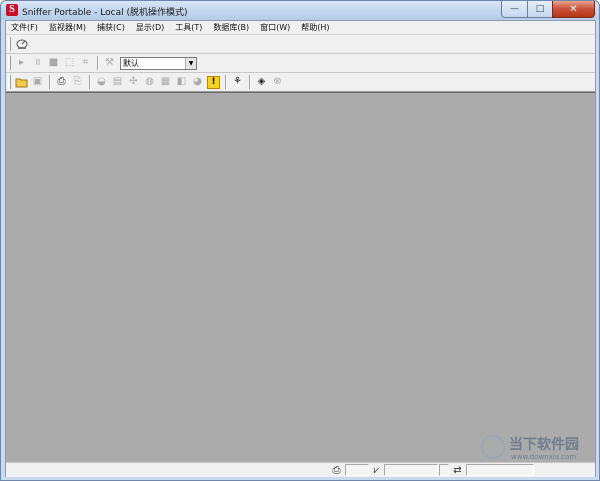 Image resolution: width=600 pixels, height=481 pixels. Describe the element at coordinates (237, 82) in the screenshot. I see `address-book-icon: ⚘` at that location.